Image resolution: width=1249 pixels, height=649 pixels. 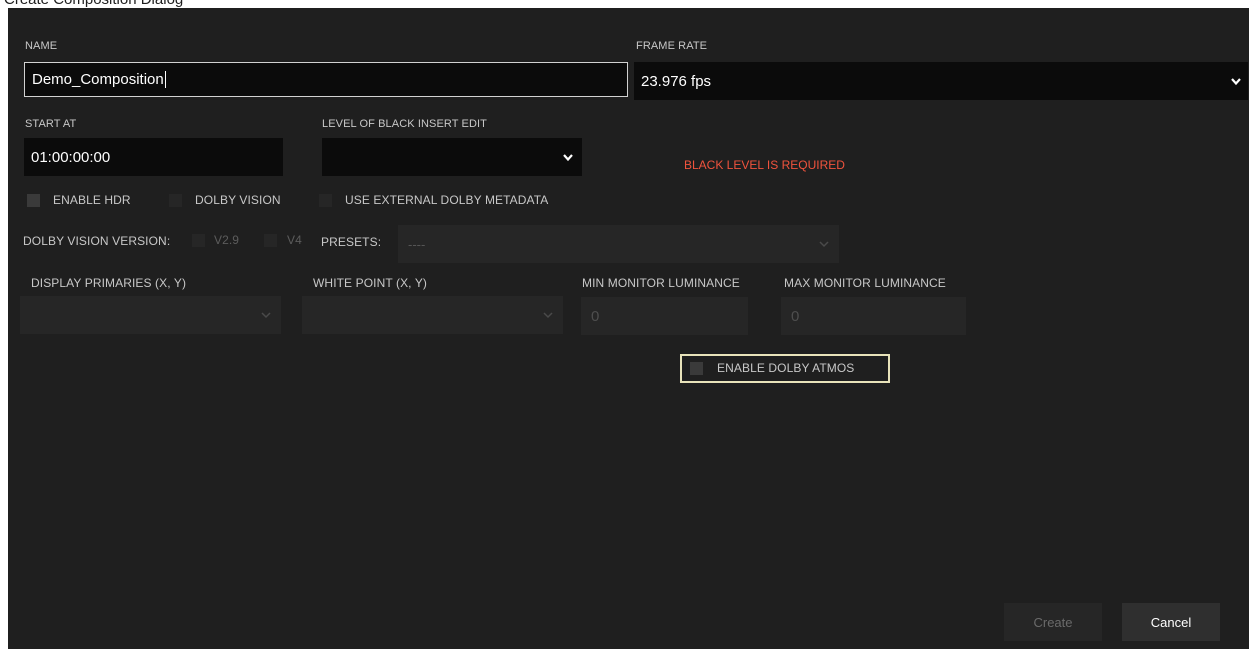 I want to click on dolby-vision-checkbox, so click(x=175, y=200).